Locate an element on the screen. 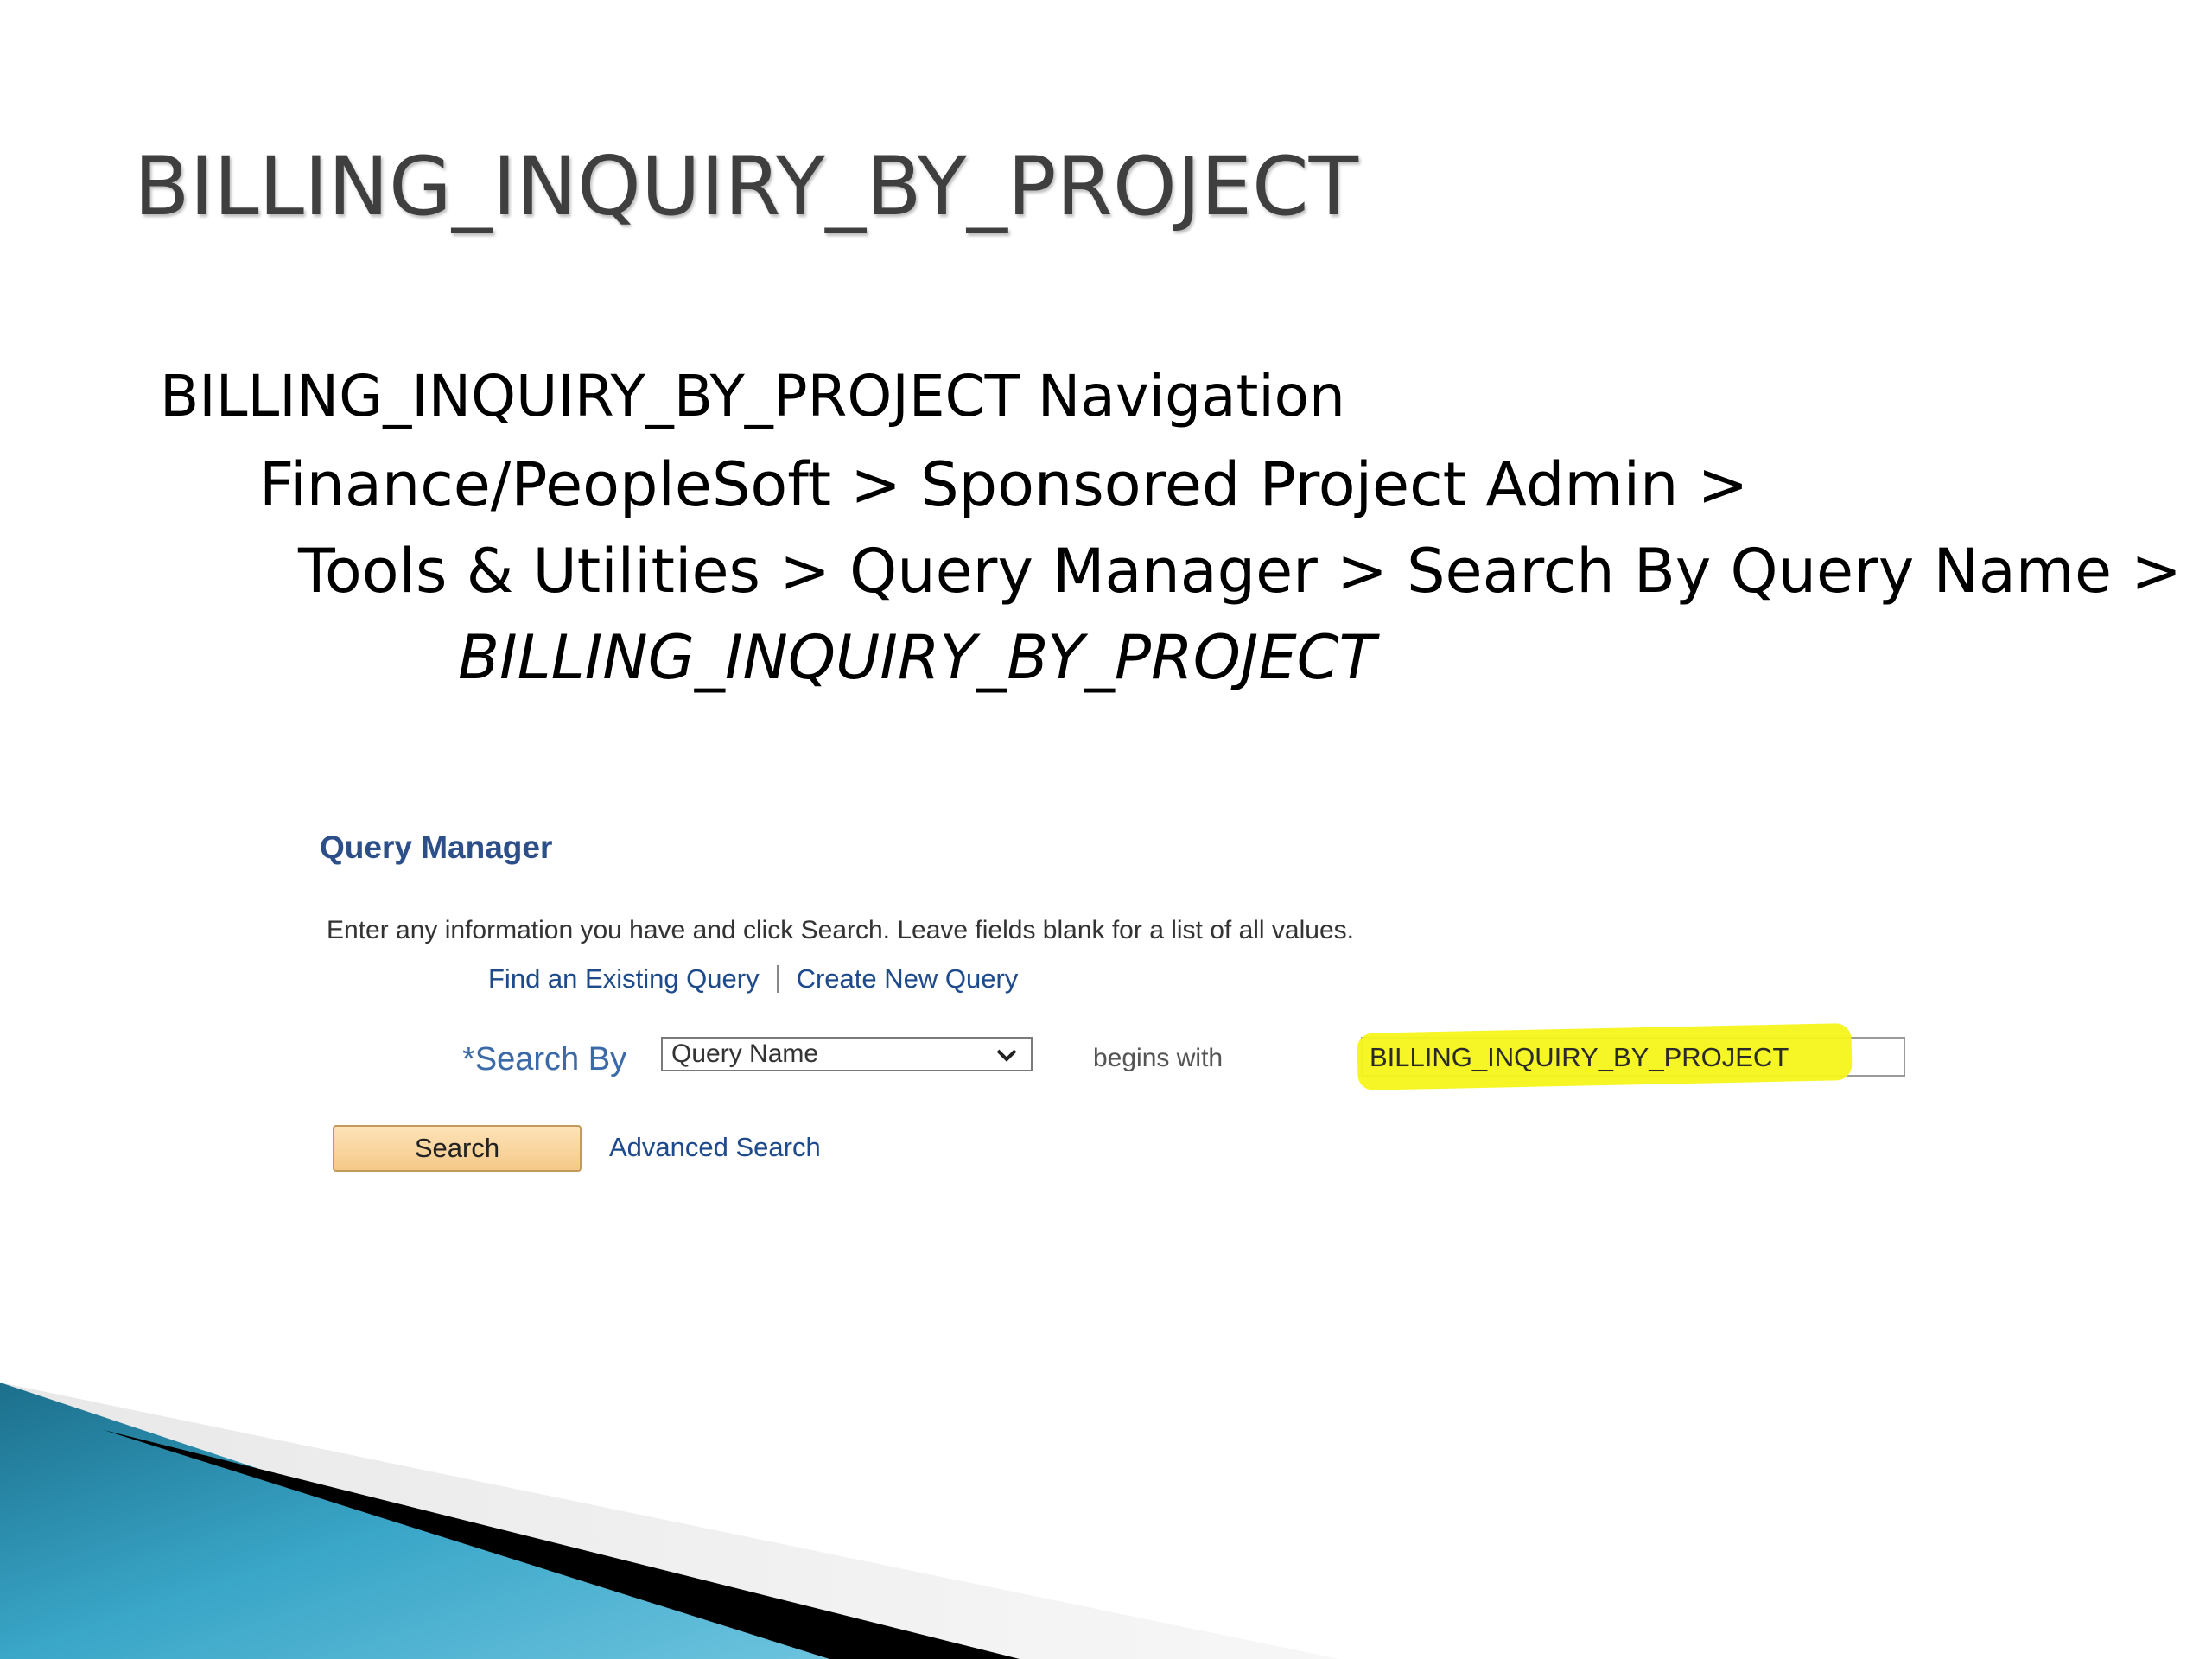  search-by-selected-value: Query Name is located at coordinates (745, 1053).